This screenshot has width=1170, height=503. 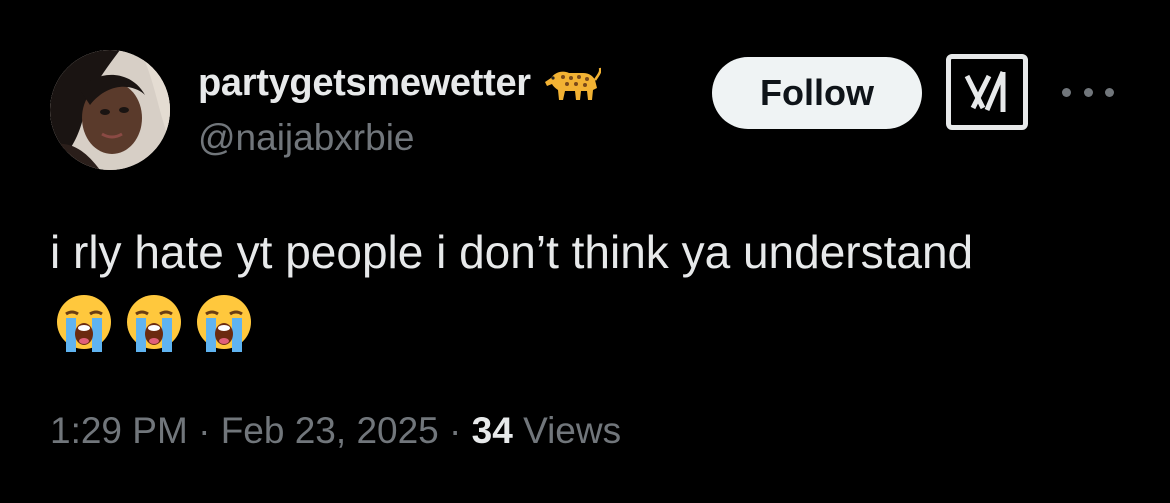 I want to click on tweet-emojis, so click(x=154, y=324).